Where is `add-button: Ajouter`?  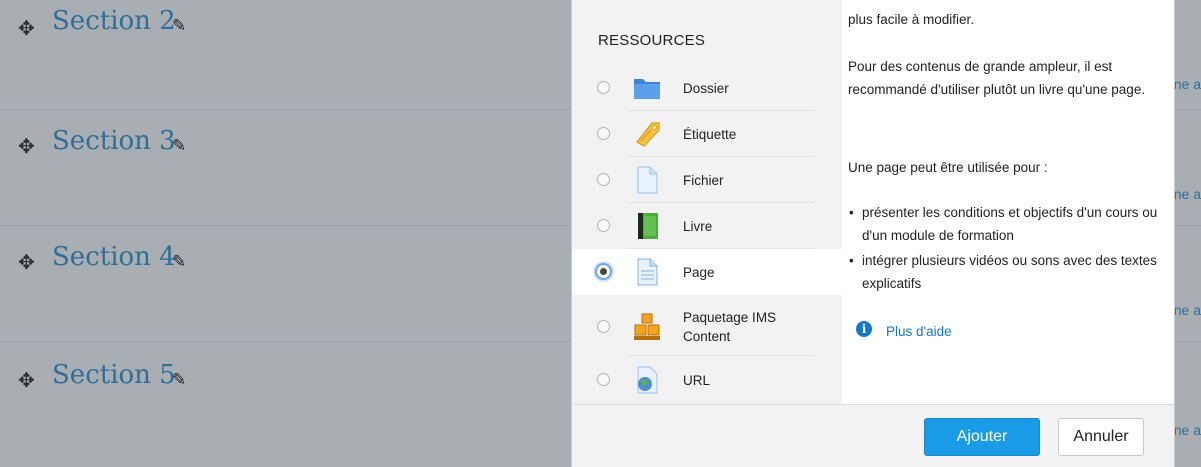 add-button: Ajouter is located at coordinates (982, 437).